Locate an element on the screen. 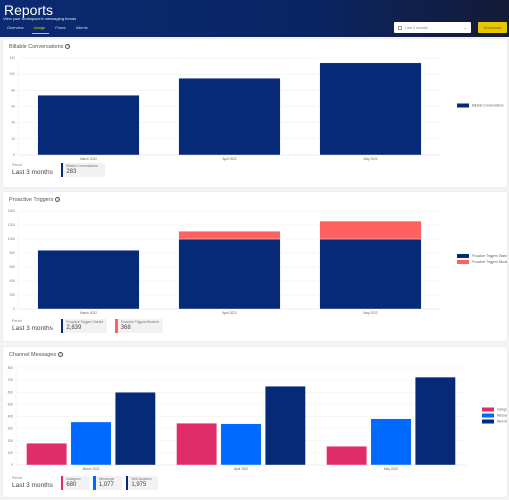 This screenshot has height=500, width=509. y-tick-label: 1400 is located at coordinates (11, 211).